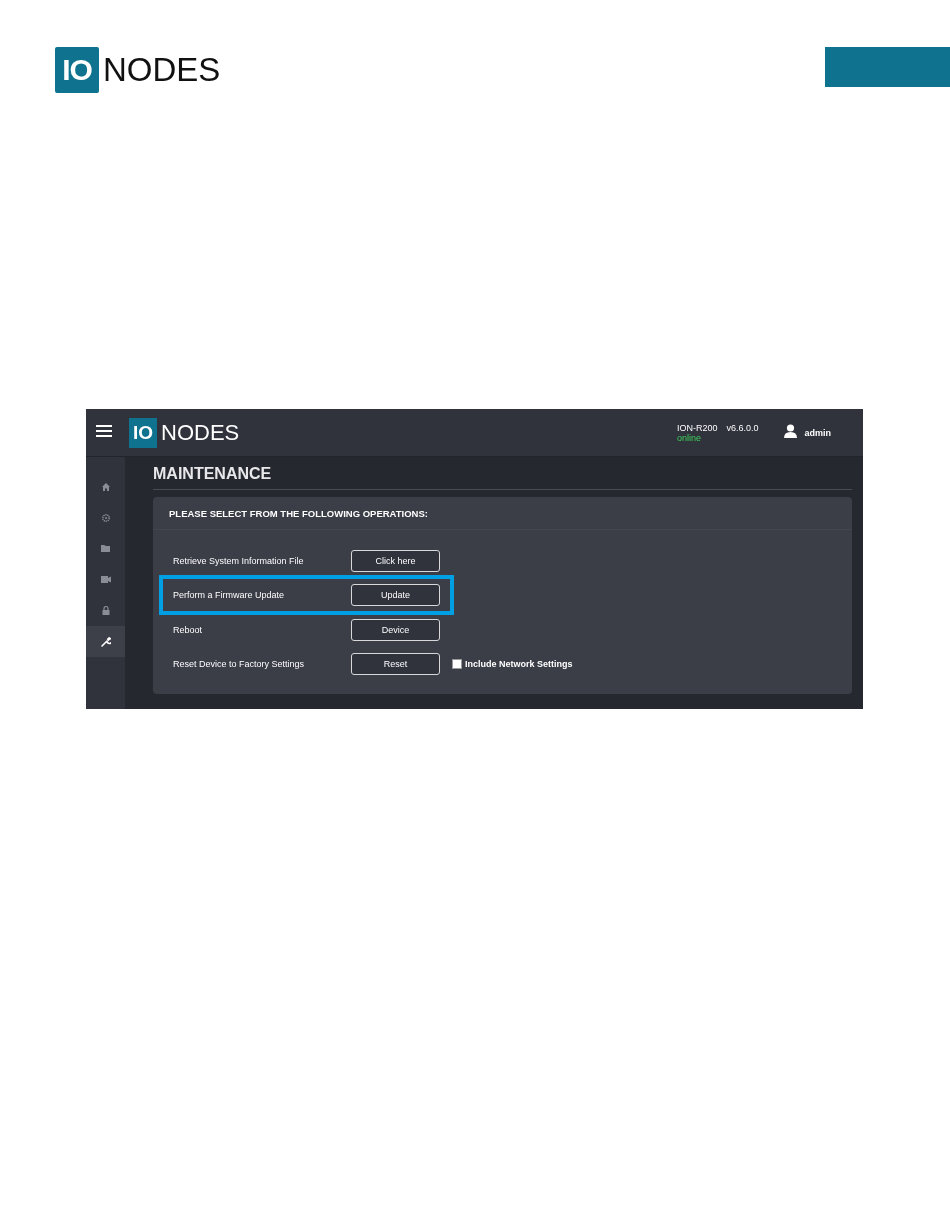 Image resolution: width=950 pixels, height=1229 pixels. I want to click on firmware-version: v6.6.0.0, so click(742, 427).